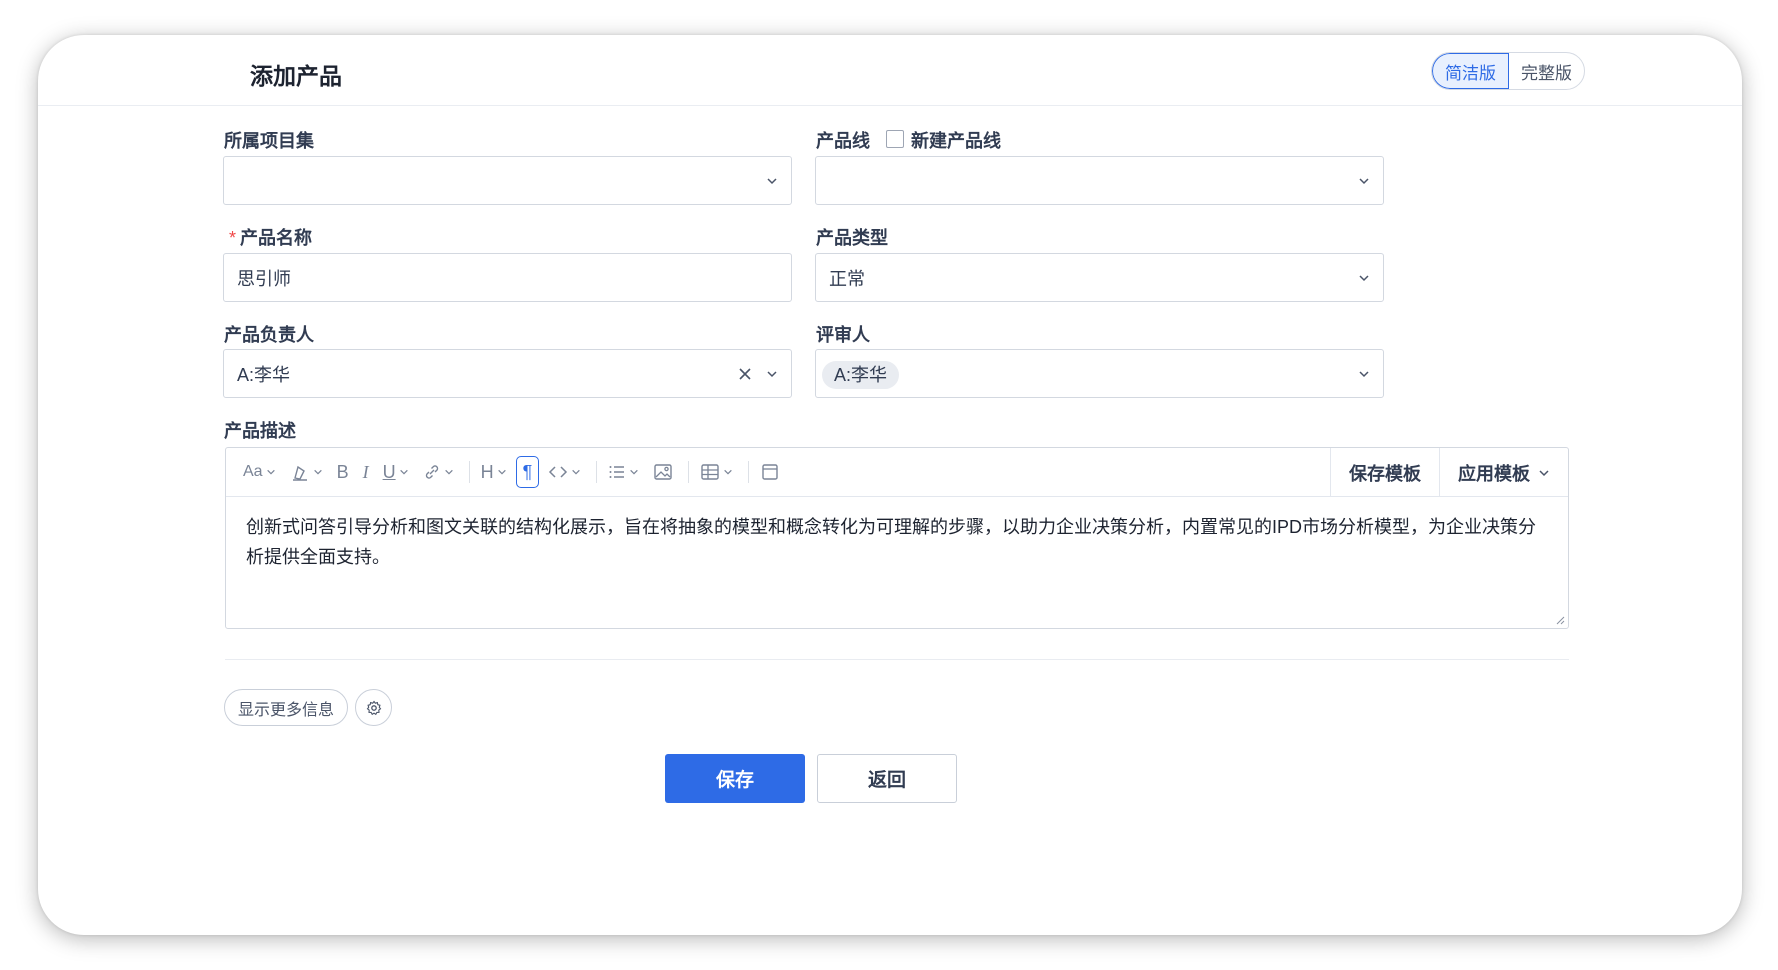  Describe the element at coordinates (286, 707) in the screenshot. I see `show-more-info-button: 显示更多信息` at that location.